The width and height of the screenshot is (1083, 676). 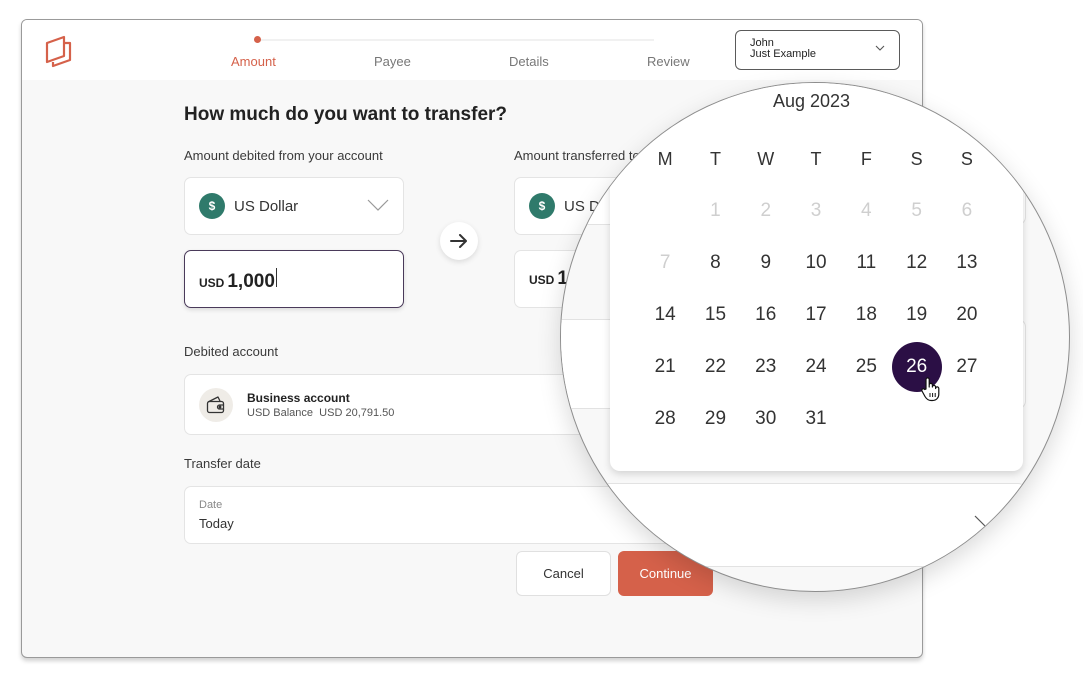 I want to click on calendar-day-number: 29, so click(x=715, y=418).